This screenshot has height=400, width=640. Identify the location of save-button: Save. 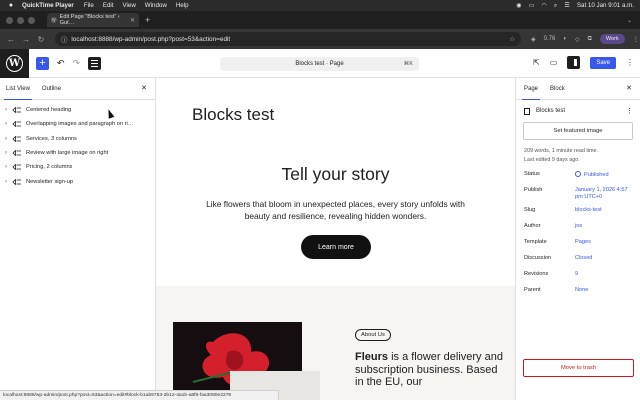
(603, 62).